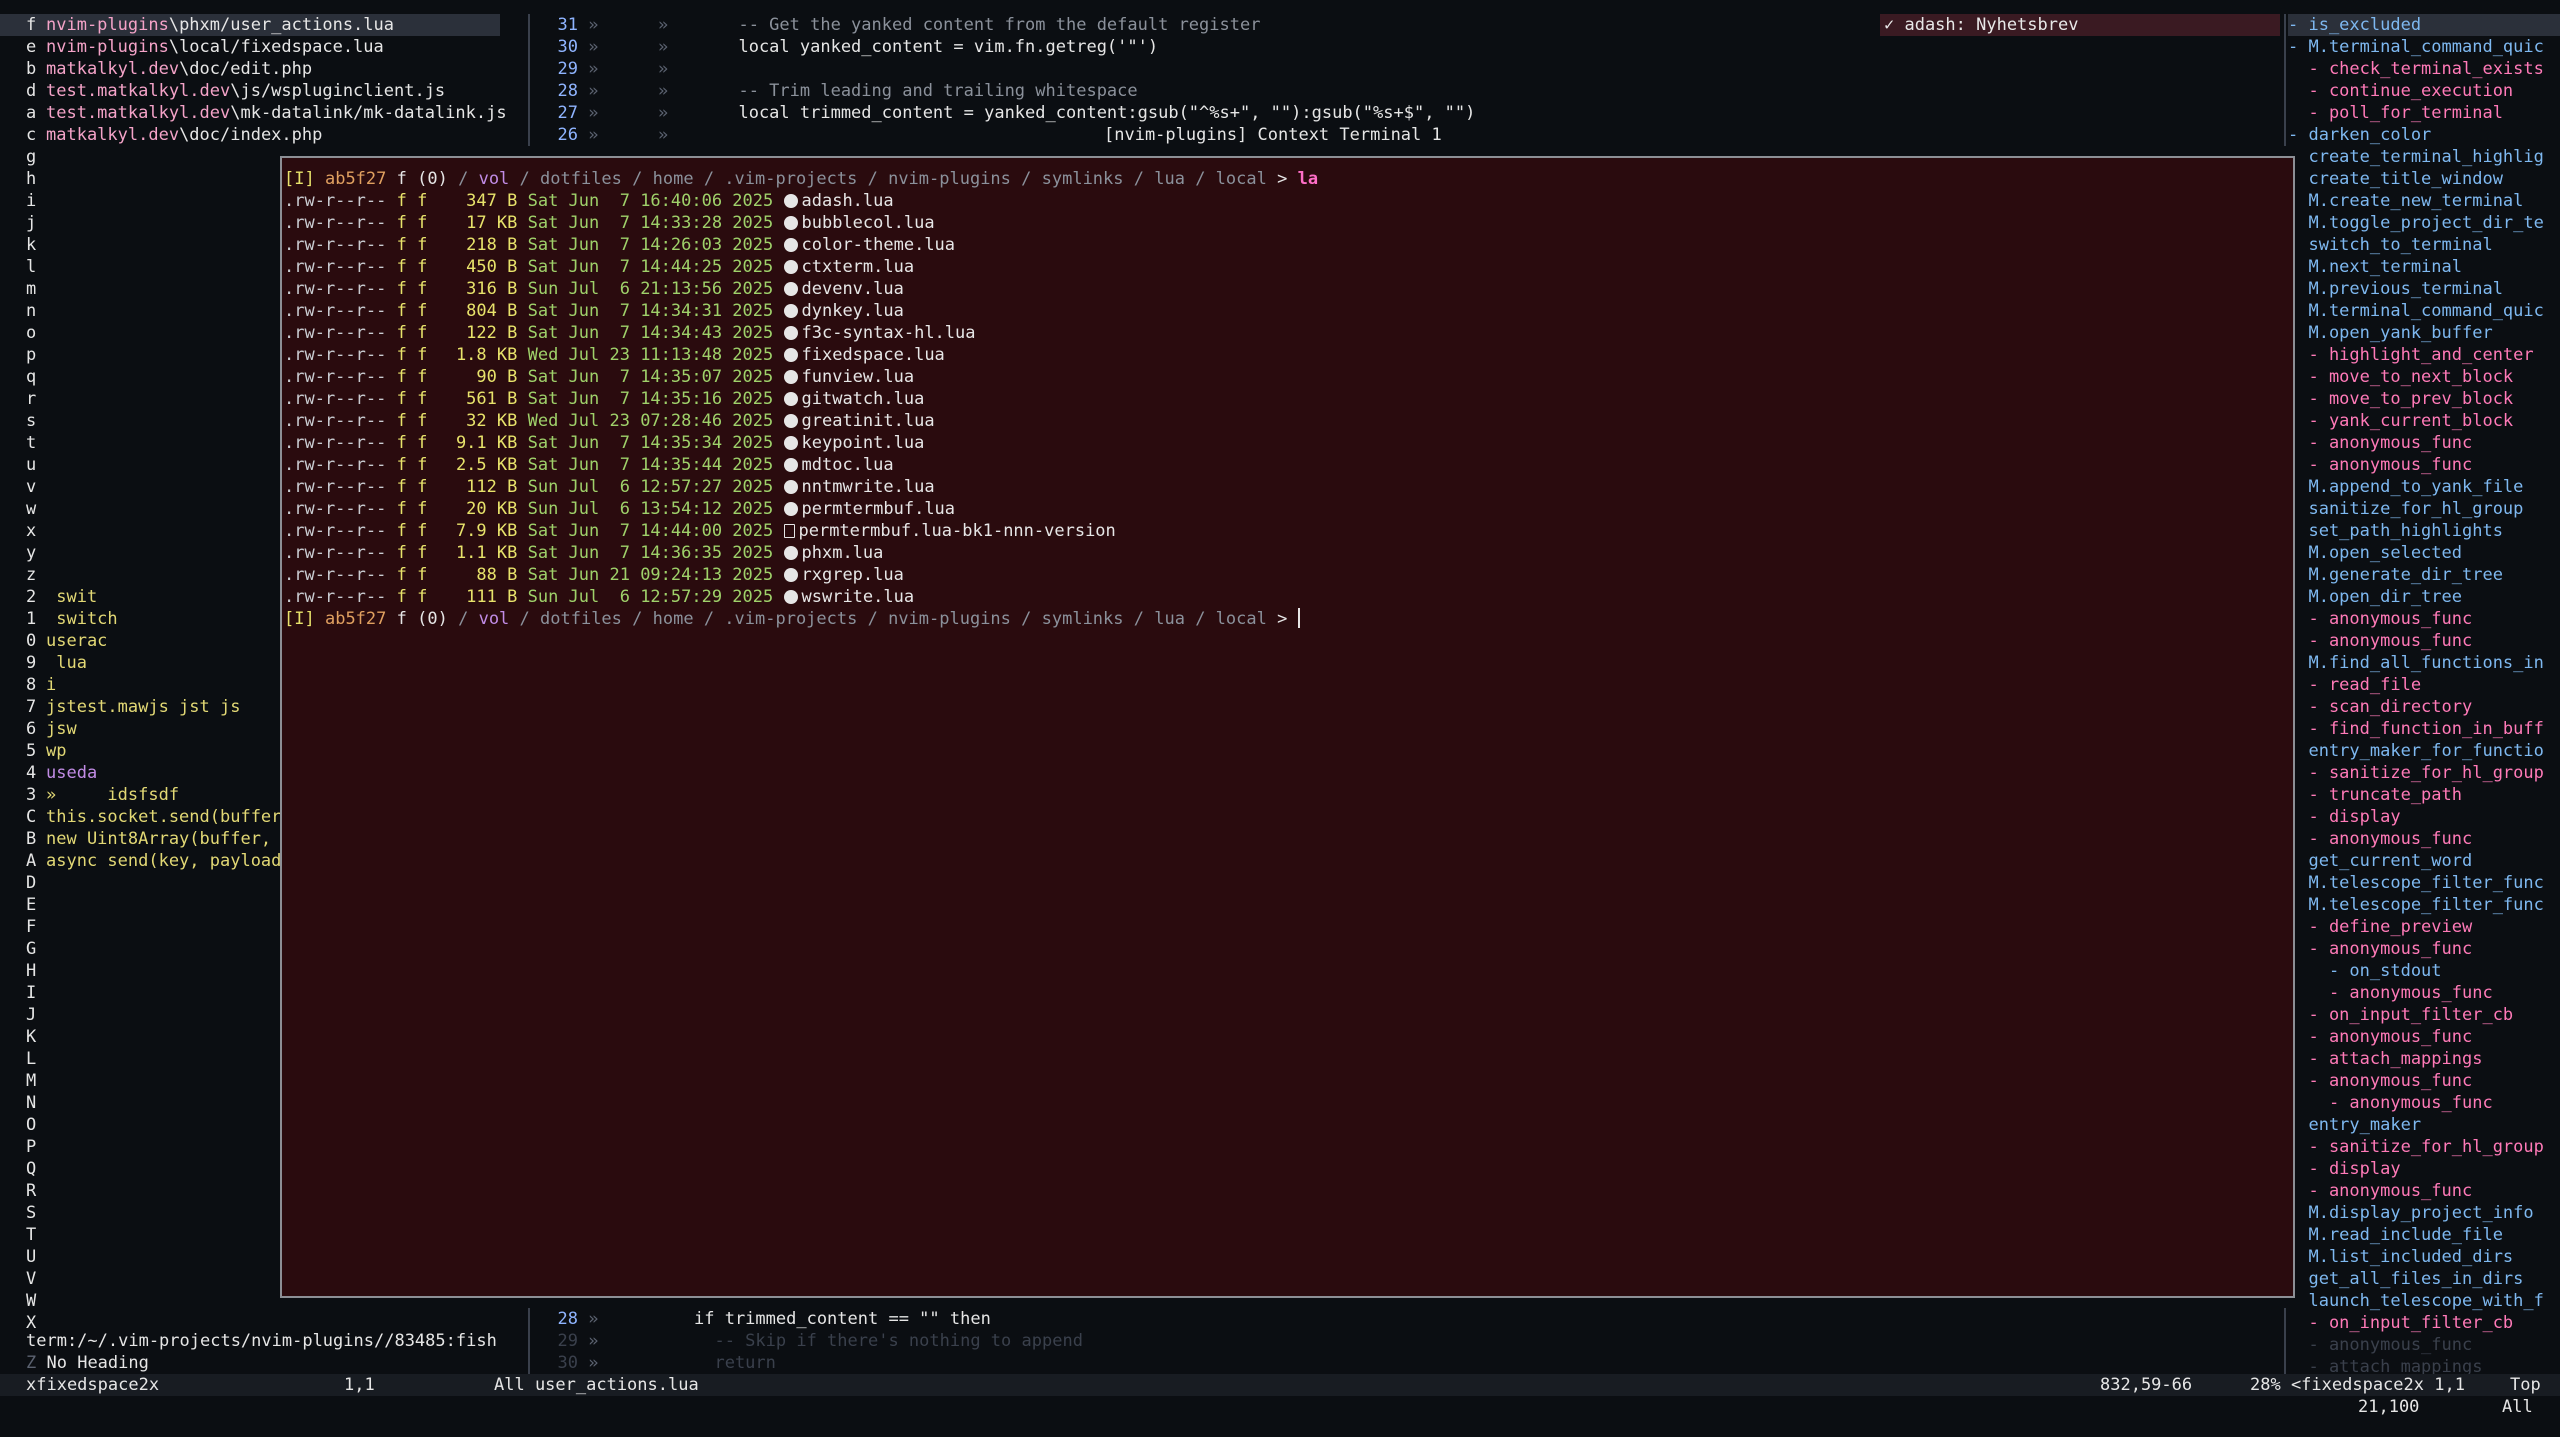 This screenshot has height=1437, width=2560. I want to click on code-line: 28 » if trimmed_content == "" then, so click(1205, 1319).